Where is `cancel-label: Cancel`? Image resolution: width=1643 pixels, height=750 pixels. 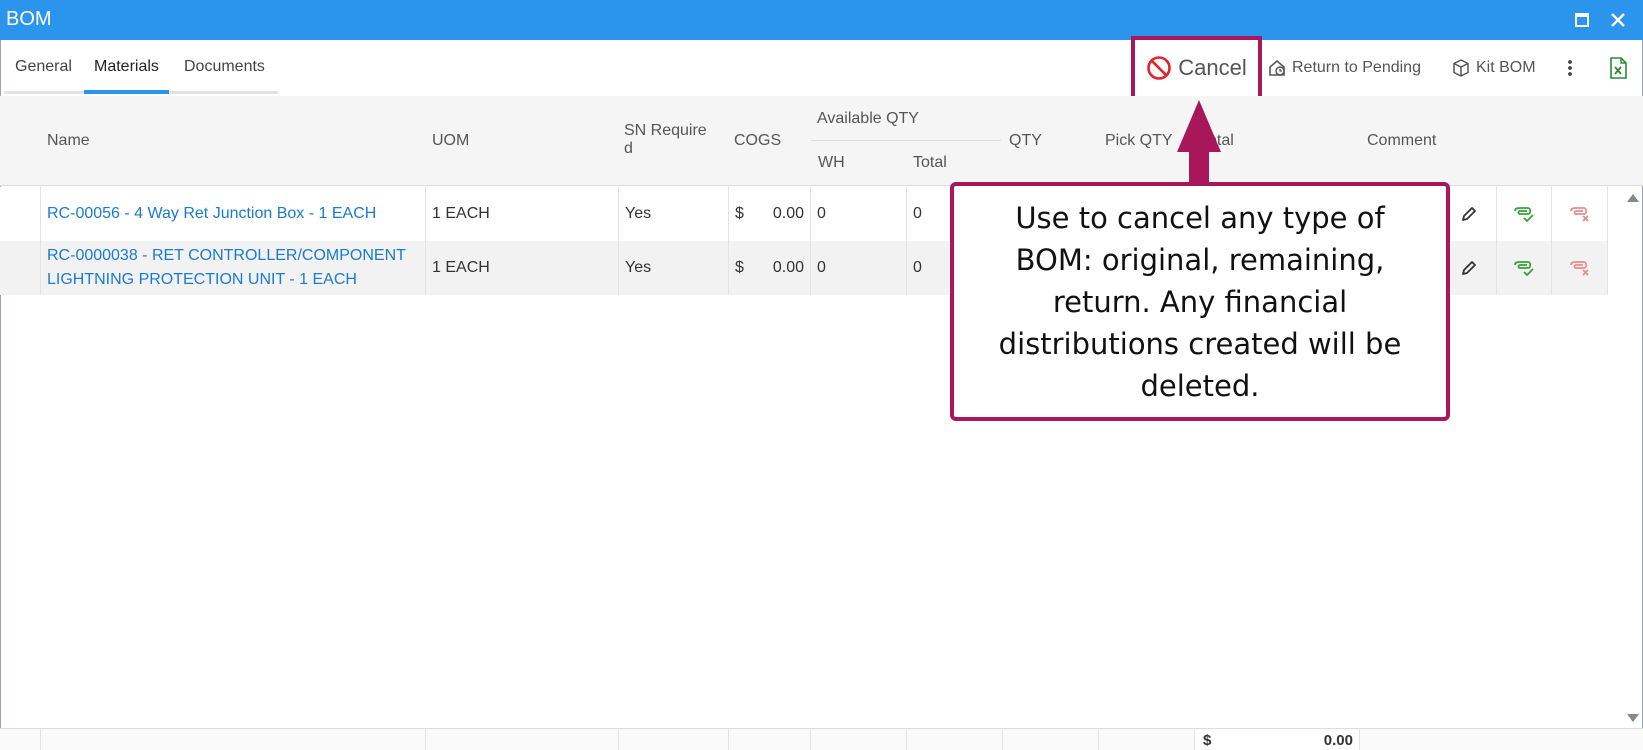 cancel-label: Cancel is located at coordinates (1212, 67).